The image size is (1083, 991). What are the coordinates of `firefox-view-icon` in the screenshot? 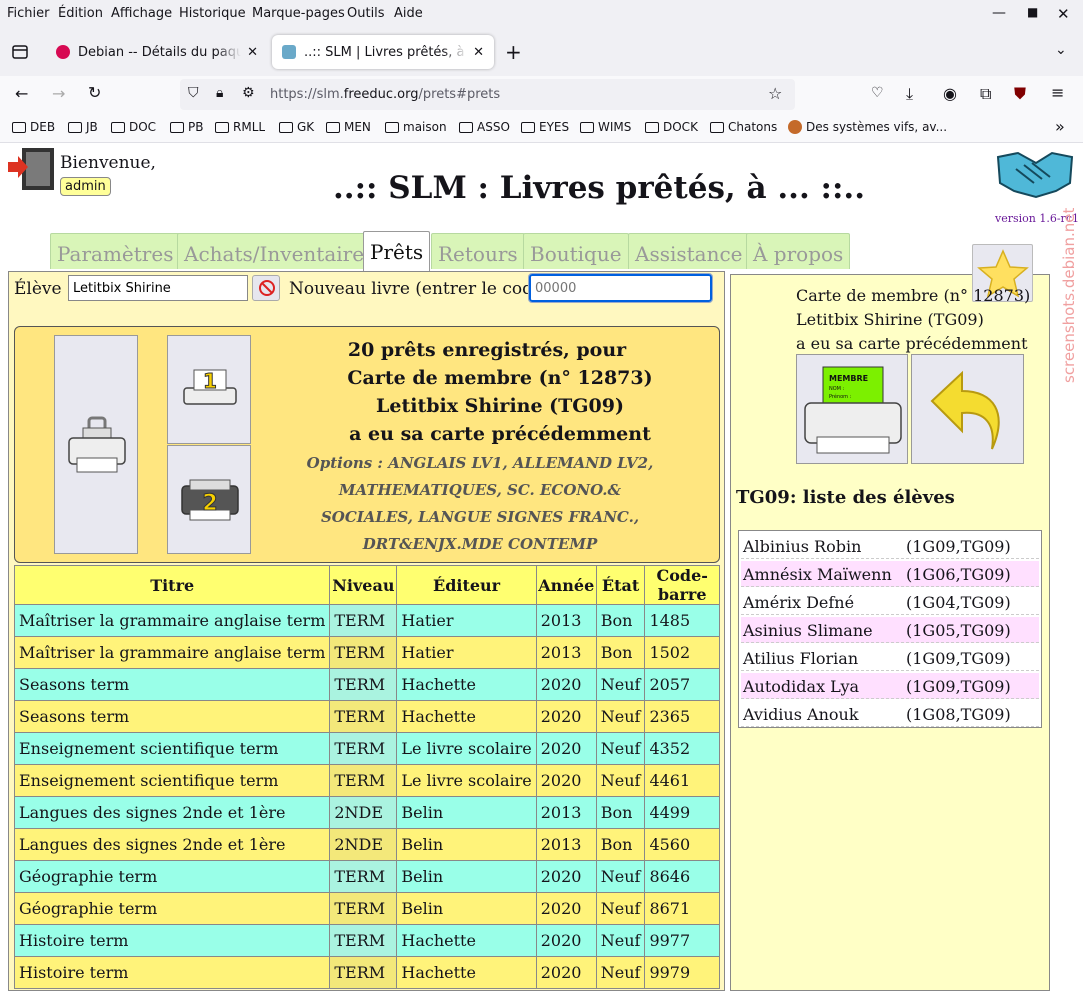 It's located at (20, 52).